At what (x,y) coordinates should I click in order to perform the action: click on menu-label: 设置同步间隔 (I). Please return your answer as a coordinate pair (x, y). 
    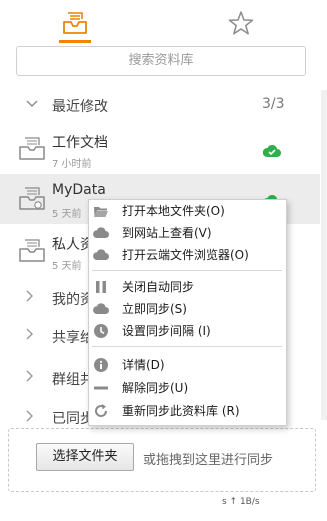
    Looking at the image, I should click on (166, 331).